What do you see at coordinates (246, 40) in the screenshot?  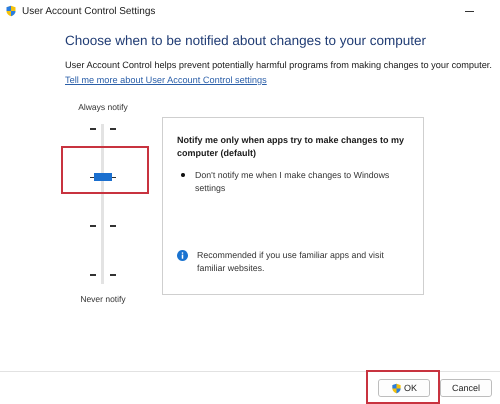 I see `heading: Choose when to be notified about changes to your computer` at bounding box center [246, 40].